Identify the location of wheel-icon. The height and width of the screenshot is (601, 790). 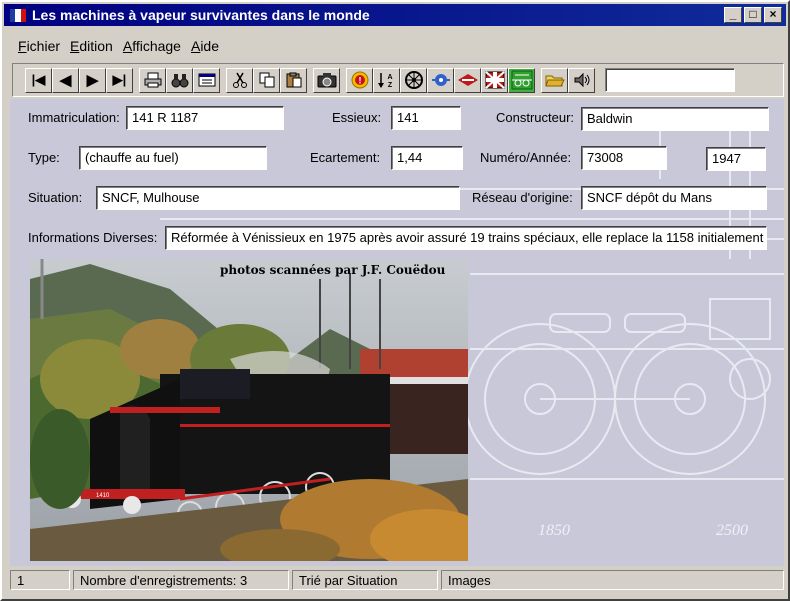
(413, 80).